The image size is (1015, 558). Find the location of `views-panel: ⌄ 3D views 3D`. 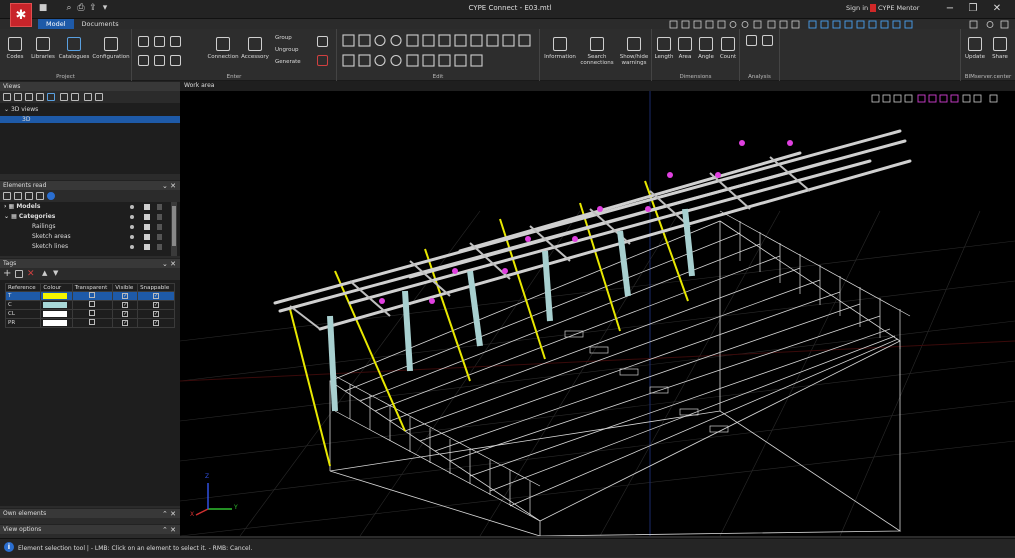

views-panel: ⌄ 3D views 3D is located at coordinates (90, 138).